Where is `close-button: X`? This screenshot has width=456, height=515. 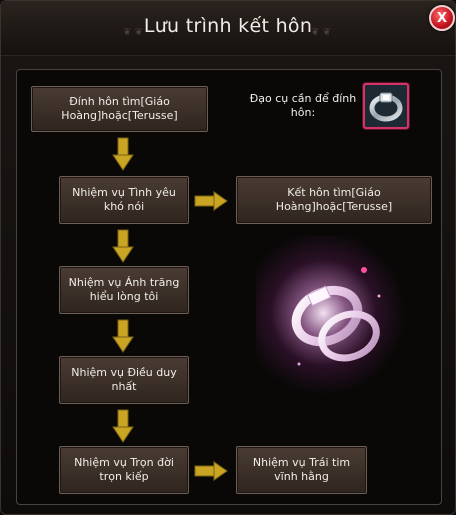 close-button: X is located at coordinates (442, 18).